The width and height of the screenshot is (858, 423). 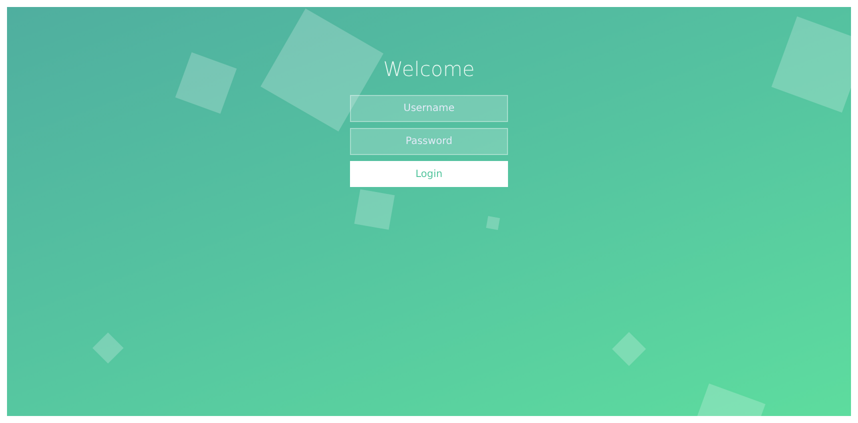 I want to click on login-button: Login, so click(x=429, y=174).